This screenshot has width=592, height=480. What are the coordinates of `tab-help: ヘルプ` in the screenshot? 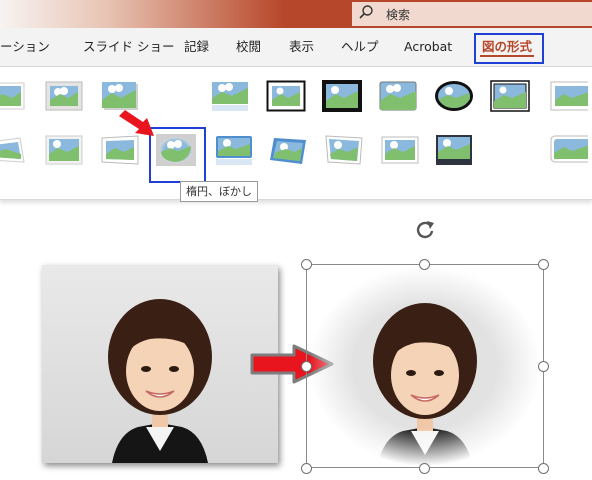 It's located at (360, 47).